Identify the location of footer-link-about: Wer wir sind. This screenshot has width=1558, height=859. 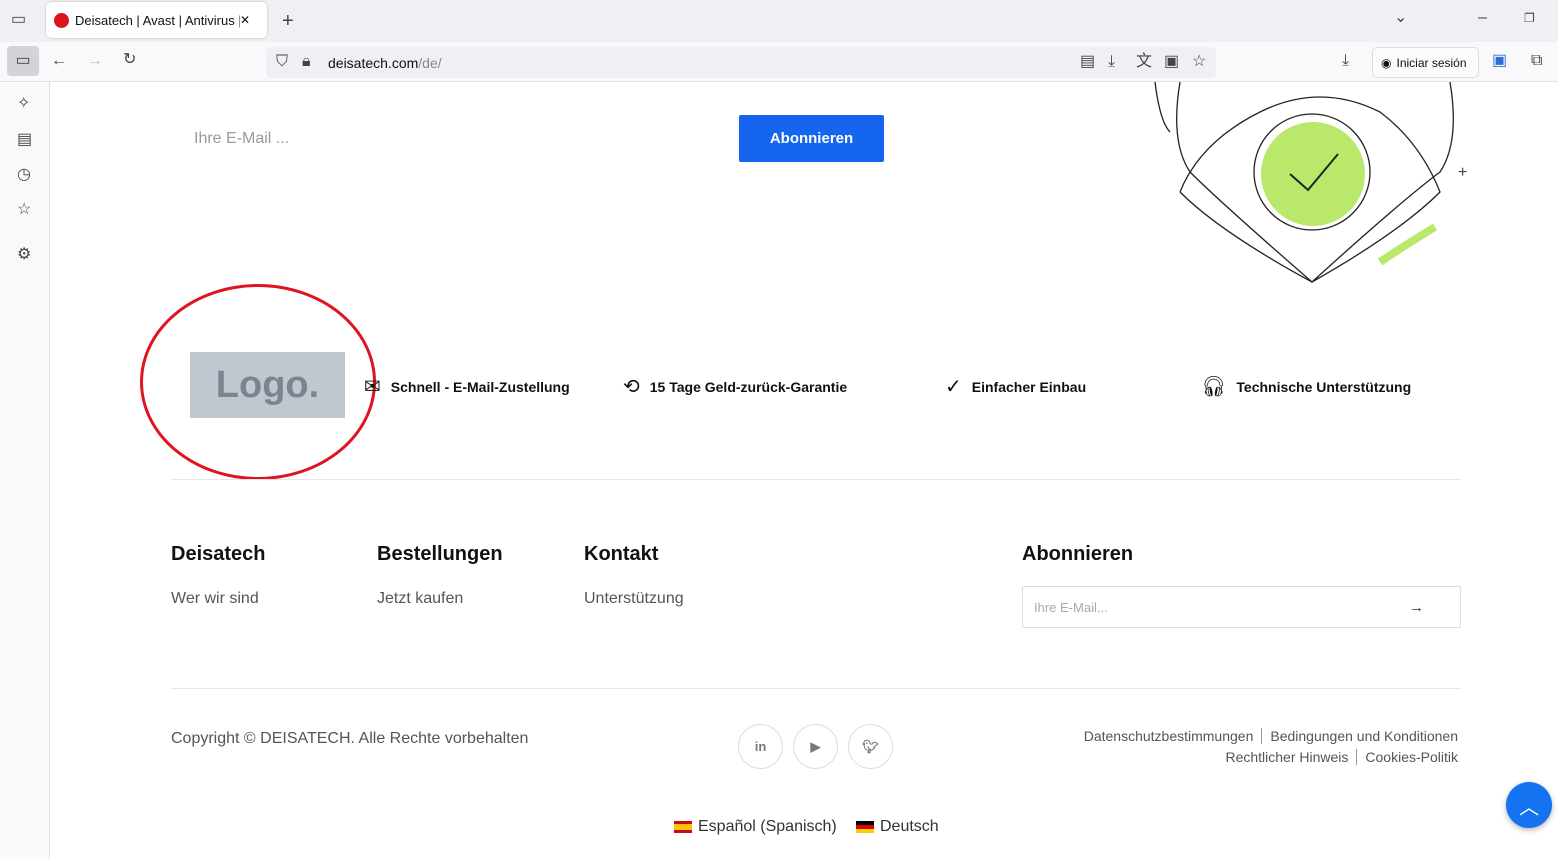
(215, 599).